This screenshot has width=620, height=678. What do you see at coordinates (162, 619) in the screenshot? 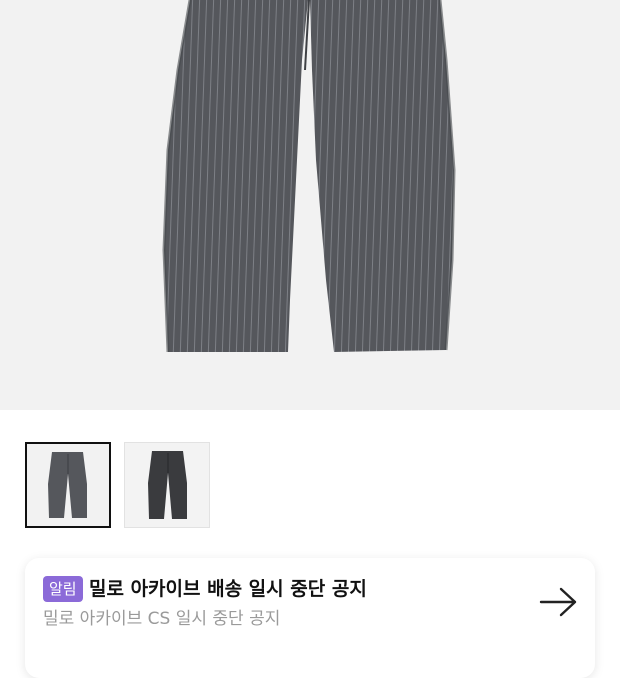
I see `notice-subtitle: 밀로 아카이브 CS 일시 중단 공지` at bounding box center [162, 619].